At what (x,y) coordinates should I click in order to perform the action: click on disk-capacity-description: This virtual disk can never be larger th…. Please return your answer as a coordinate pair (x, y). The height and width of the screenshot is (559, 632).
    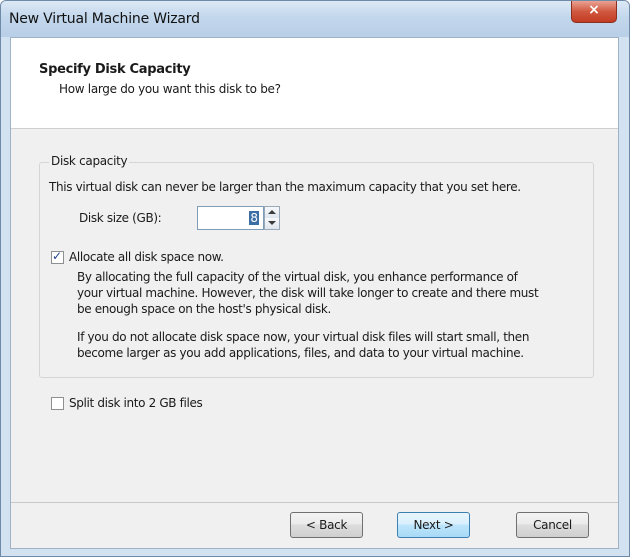
    Looking at the image, I should click on (285, 187).